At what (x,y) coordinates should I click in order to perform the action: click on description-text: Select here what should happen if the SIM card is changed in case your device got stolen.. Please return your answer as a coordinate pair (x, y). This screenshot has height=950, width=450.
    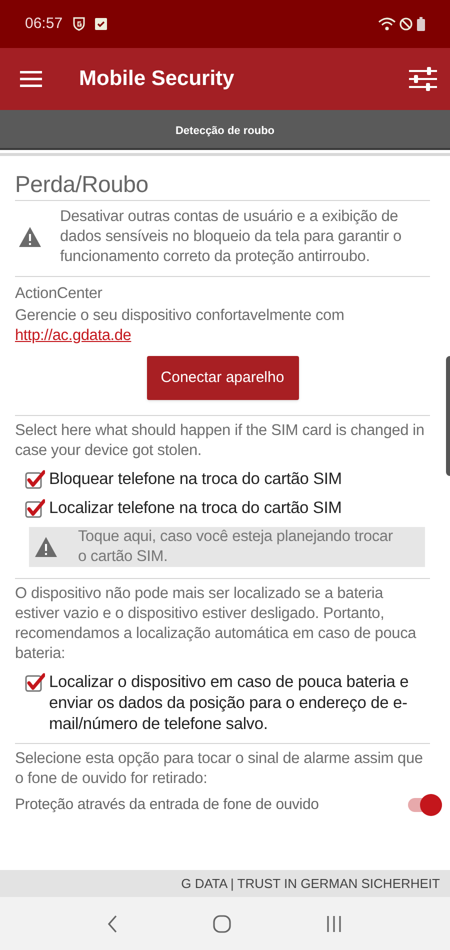
    Looking at the image, I should click on (220, 441).